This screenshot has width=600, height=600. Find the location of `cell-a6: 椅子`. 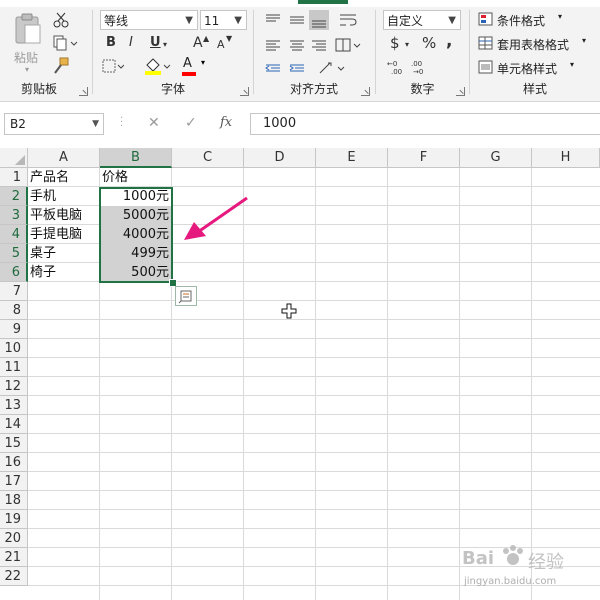

cell-a6: 椅子 is located at coordinates (100, 272).